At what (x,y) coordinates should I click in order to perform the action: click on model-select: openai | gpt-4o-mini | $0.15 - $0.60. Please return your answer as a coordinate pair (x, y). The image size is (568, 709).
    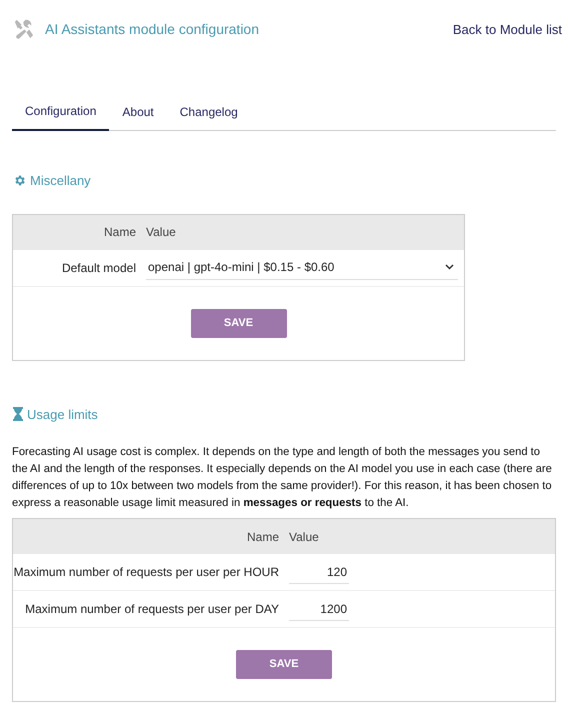
    Looking at the image, I should click on (302, 267).